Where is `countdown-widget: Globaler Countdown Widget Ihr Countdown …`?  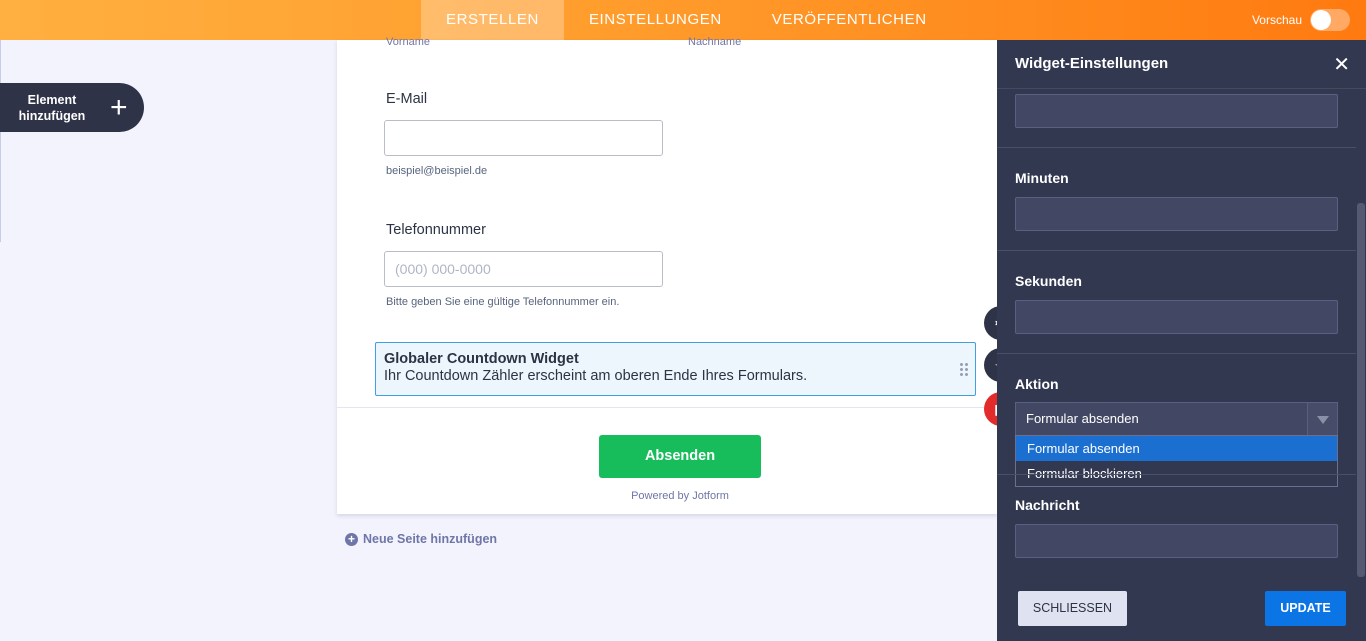 countdown-widget: Globaler Countdown Widget Ihr Countdown … is located at coordinates (675, 369).